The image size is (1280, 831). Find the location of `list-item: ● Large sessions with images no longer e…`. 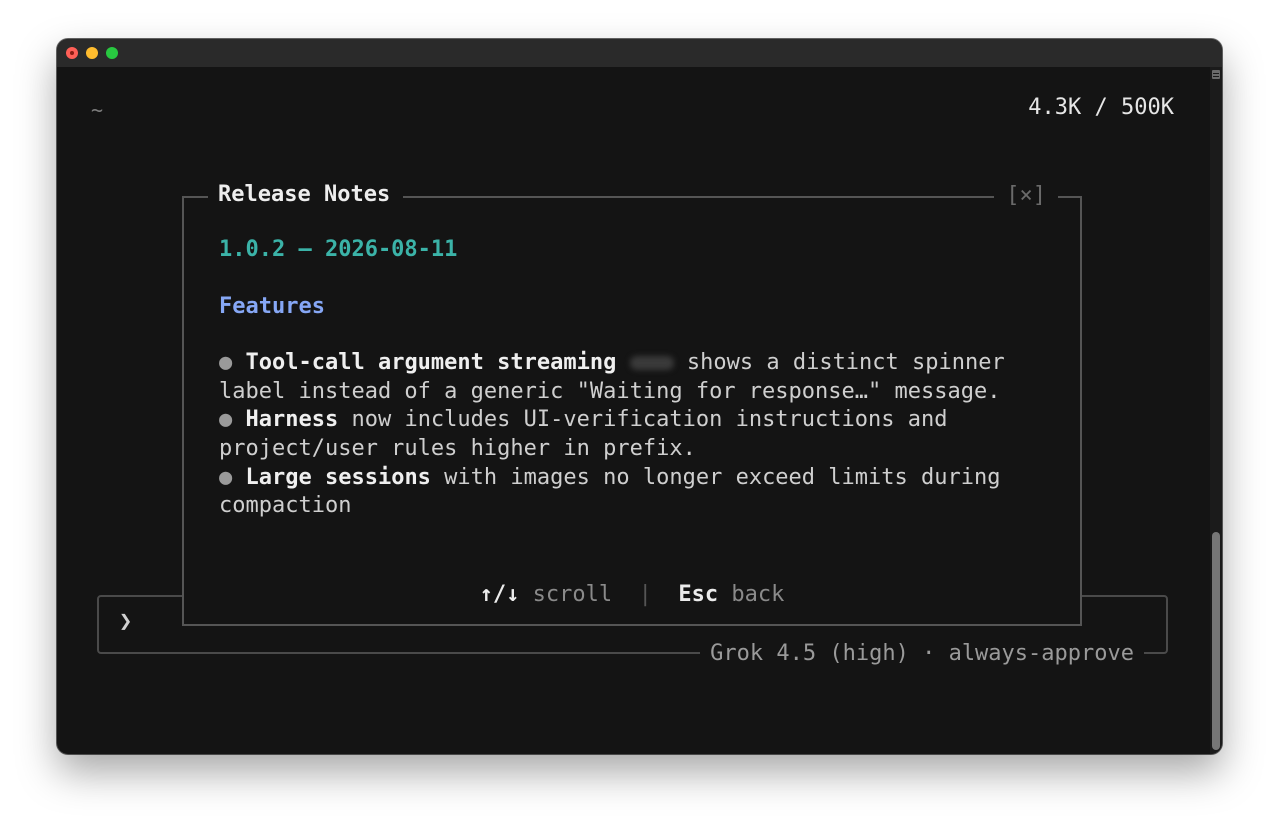

list-item: ● Large sessions with images no longer e… is located at coordinates (639, 492).